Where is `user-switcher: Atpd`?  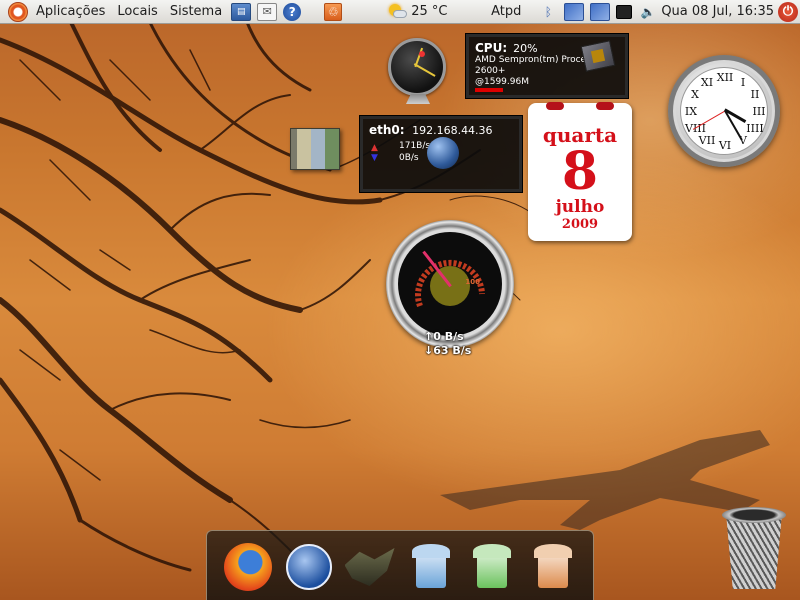
user-switcher: Atpd is located at coordinates (506, 11).